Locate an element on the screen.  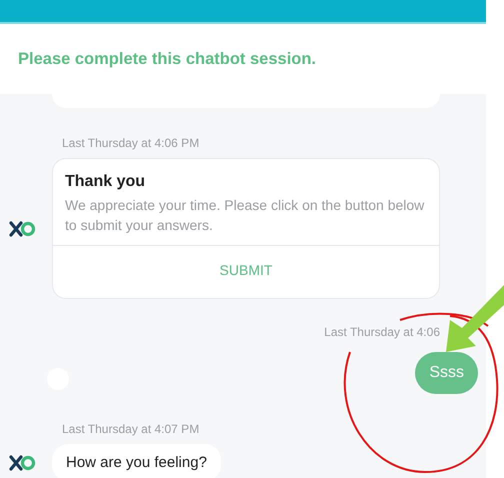
banner-title: Please complete this chatbot session. is located at coordinates (167, 59).